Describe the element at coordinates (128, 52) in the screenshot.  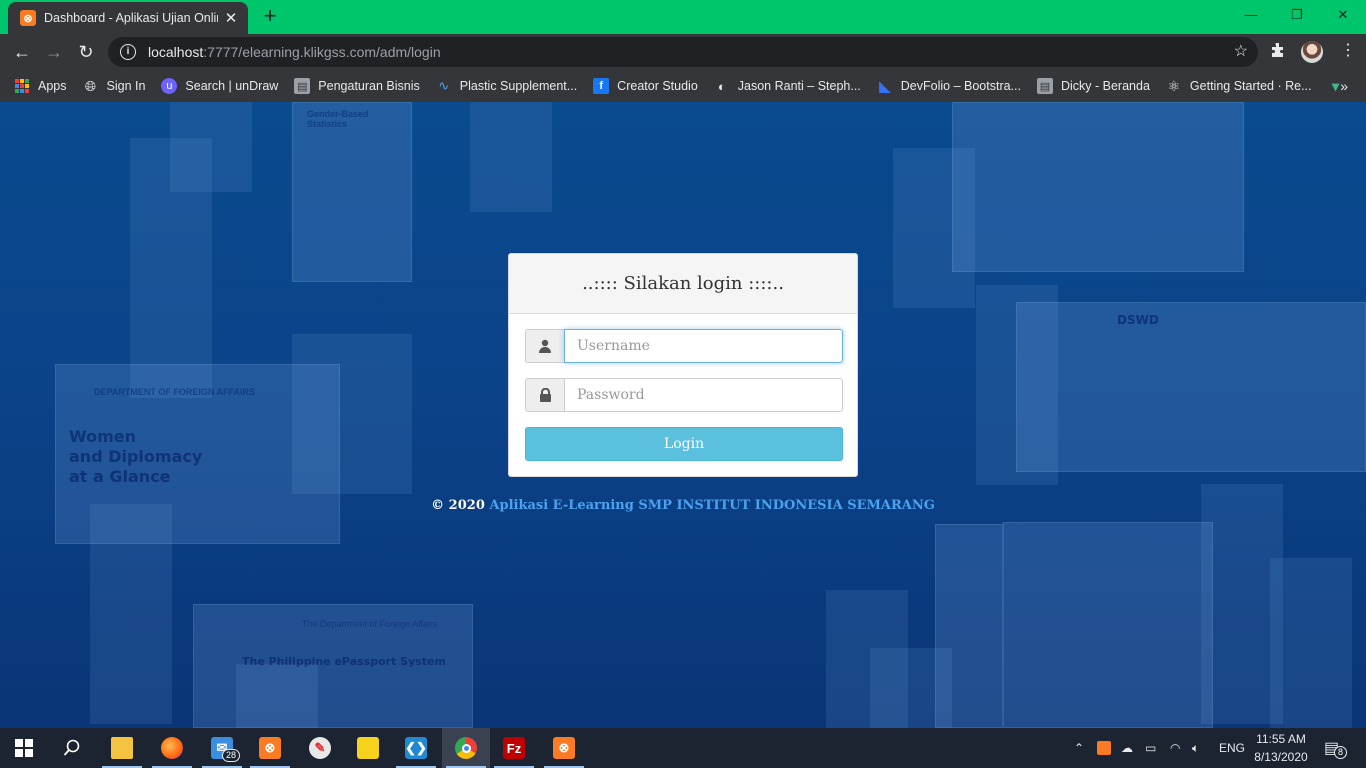
I see `site-info-icon: i` at that location.